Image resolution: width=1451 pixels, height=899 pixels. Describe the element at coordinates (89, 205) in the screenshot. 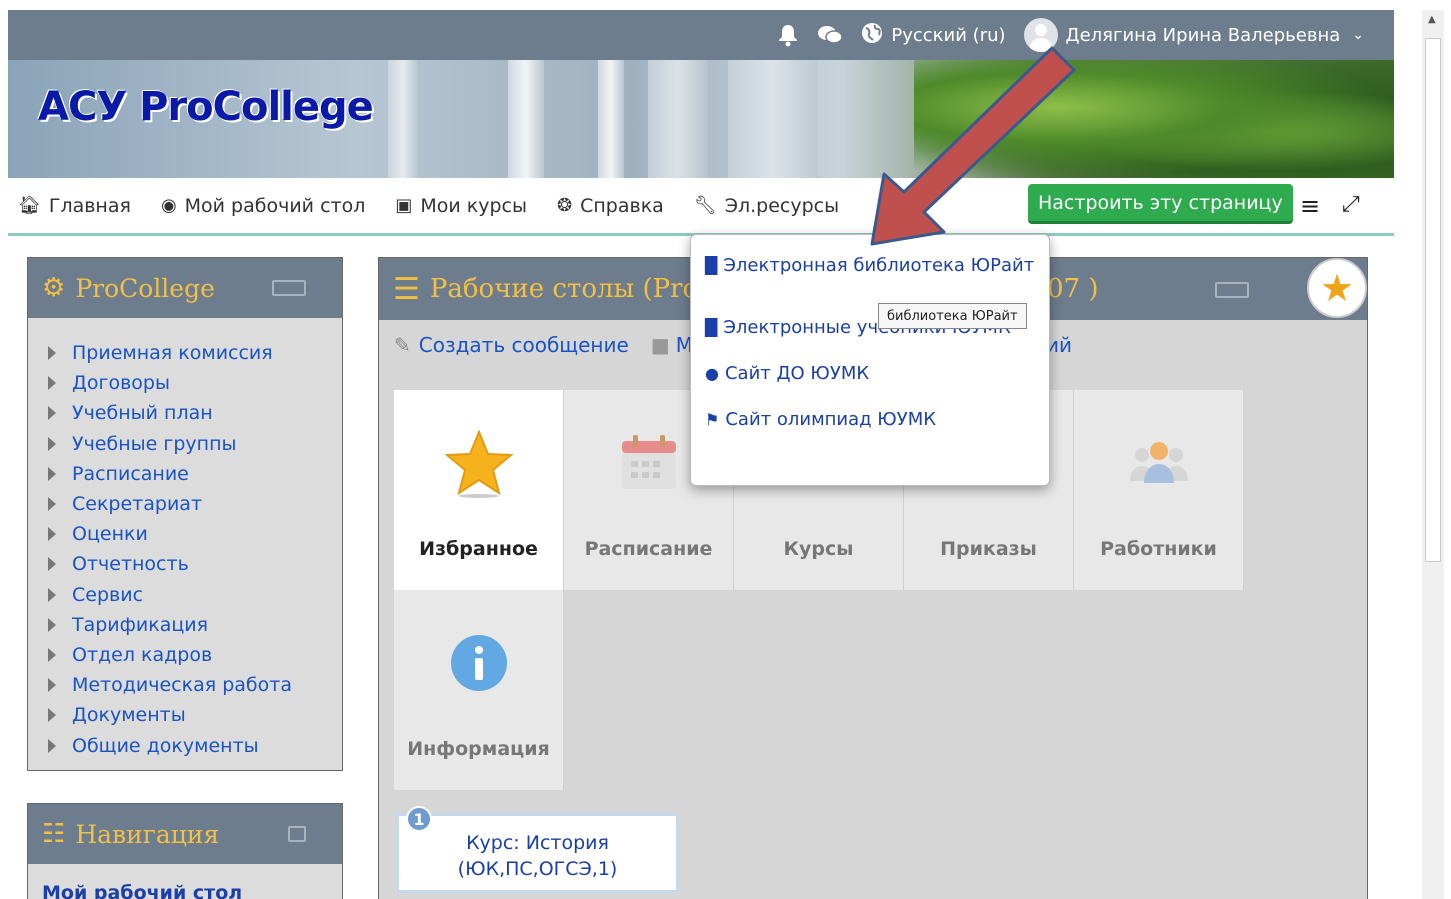

I see `nav-home-label: Главная` at that location.